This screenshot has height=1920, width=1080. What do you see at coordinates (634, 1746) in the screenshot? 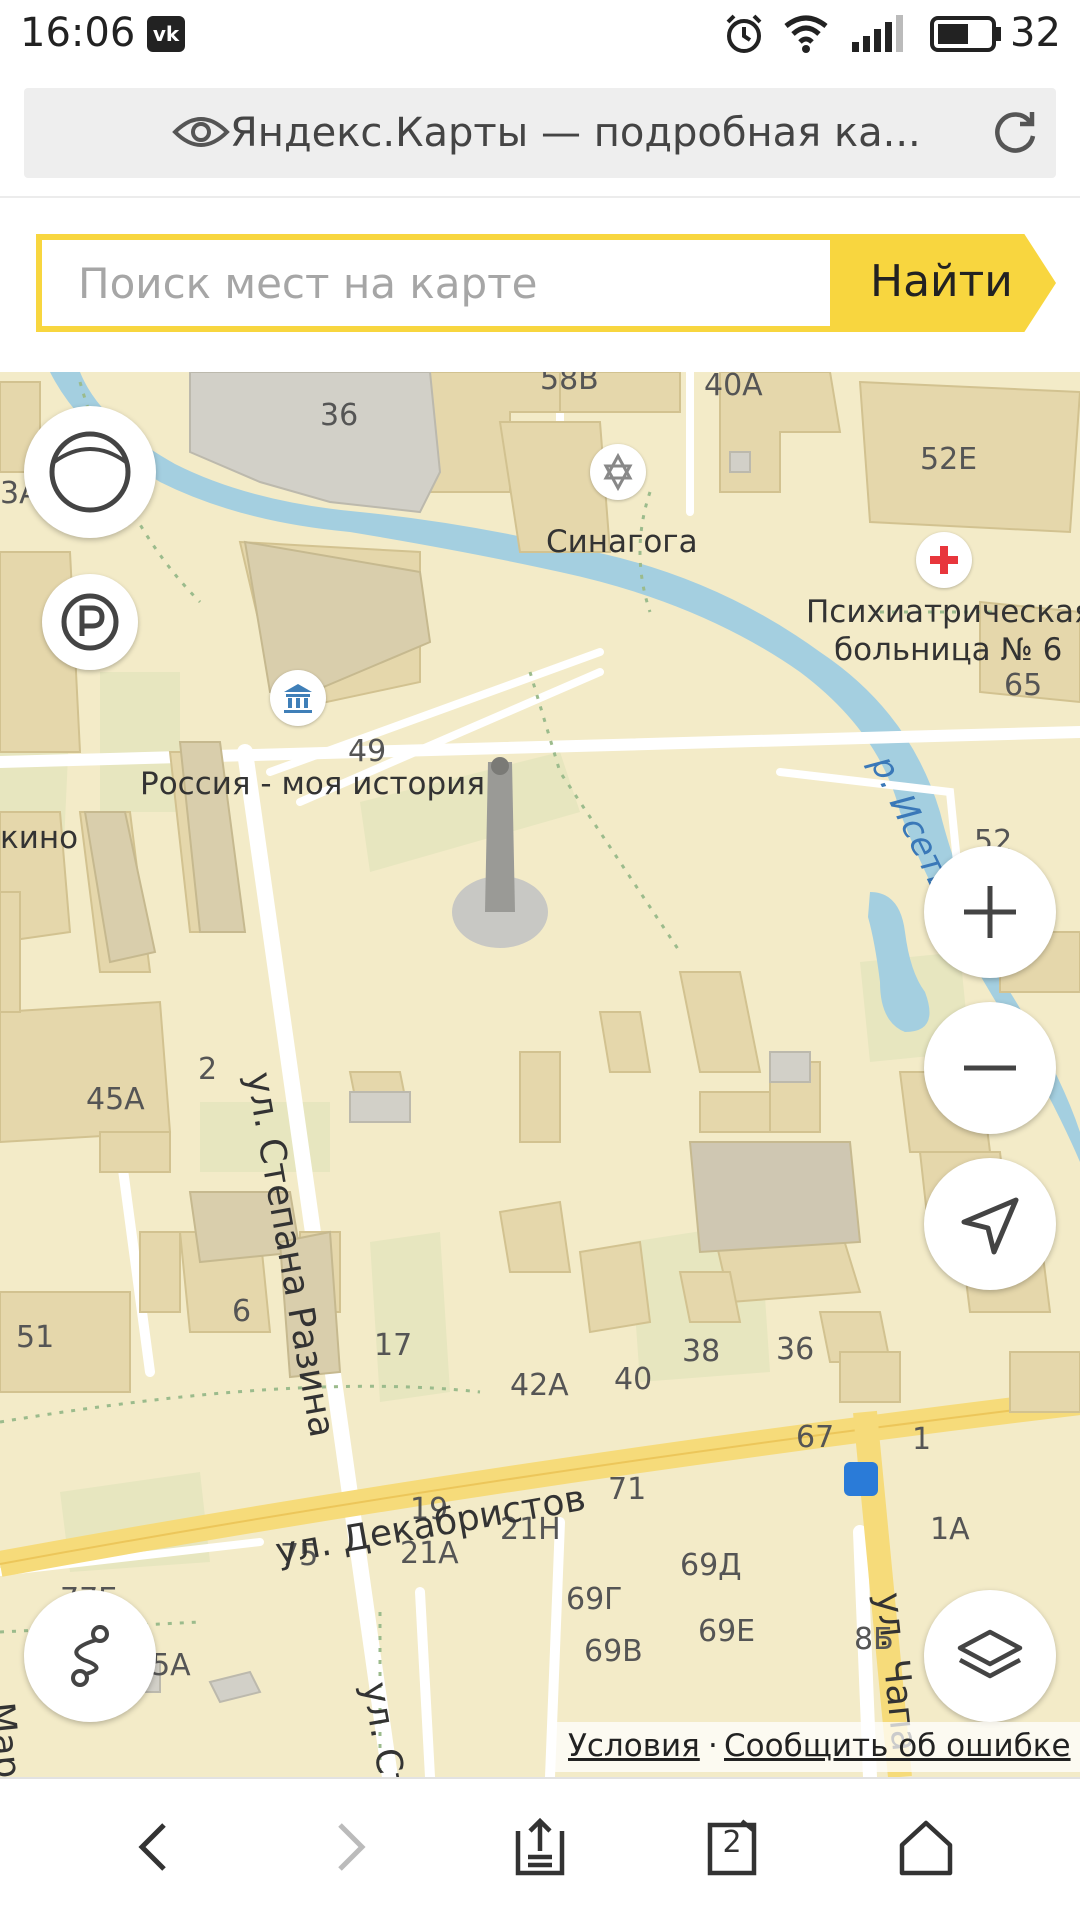
I see `terms-link: Условия` at bounding box center [634, 1746].